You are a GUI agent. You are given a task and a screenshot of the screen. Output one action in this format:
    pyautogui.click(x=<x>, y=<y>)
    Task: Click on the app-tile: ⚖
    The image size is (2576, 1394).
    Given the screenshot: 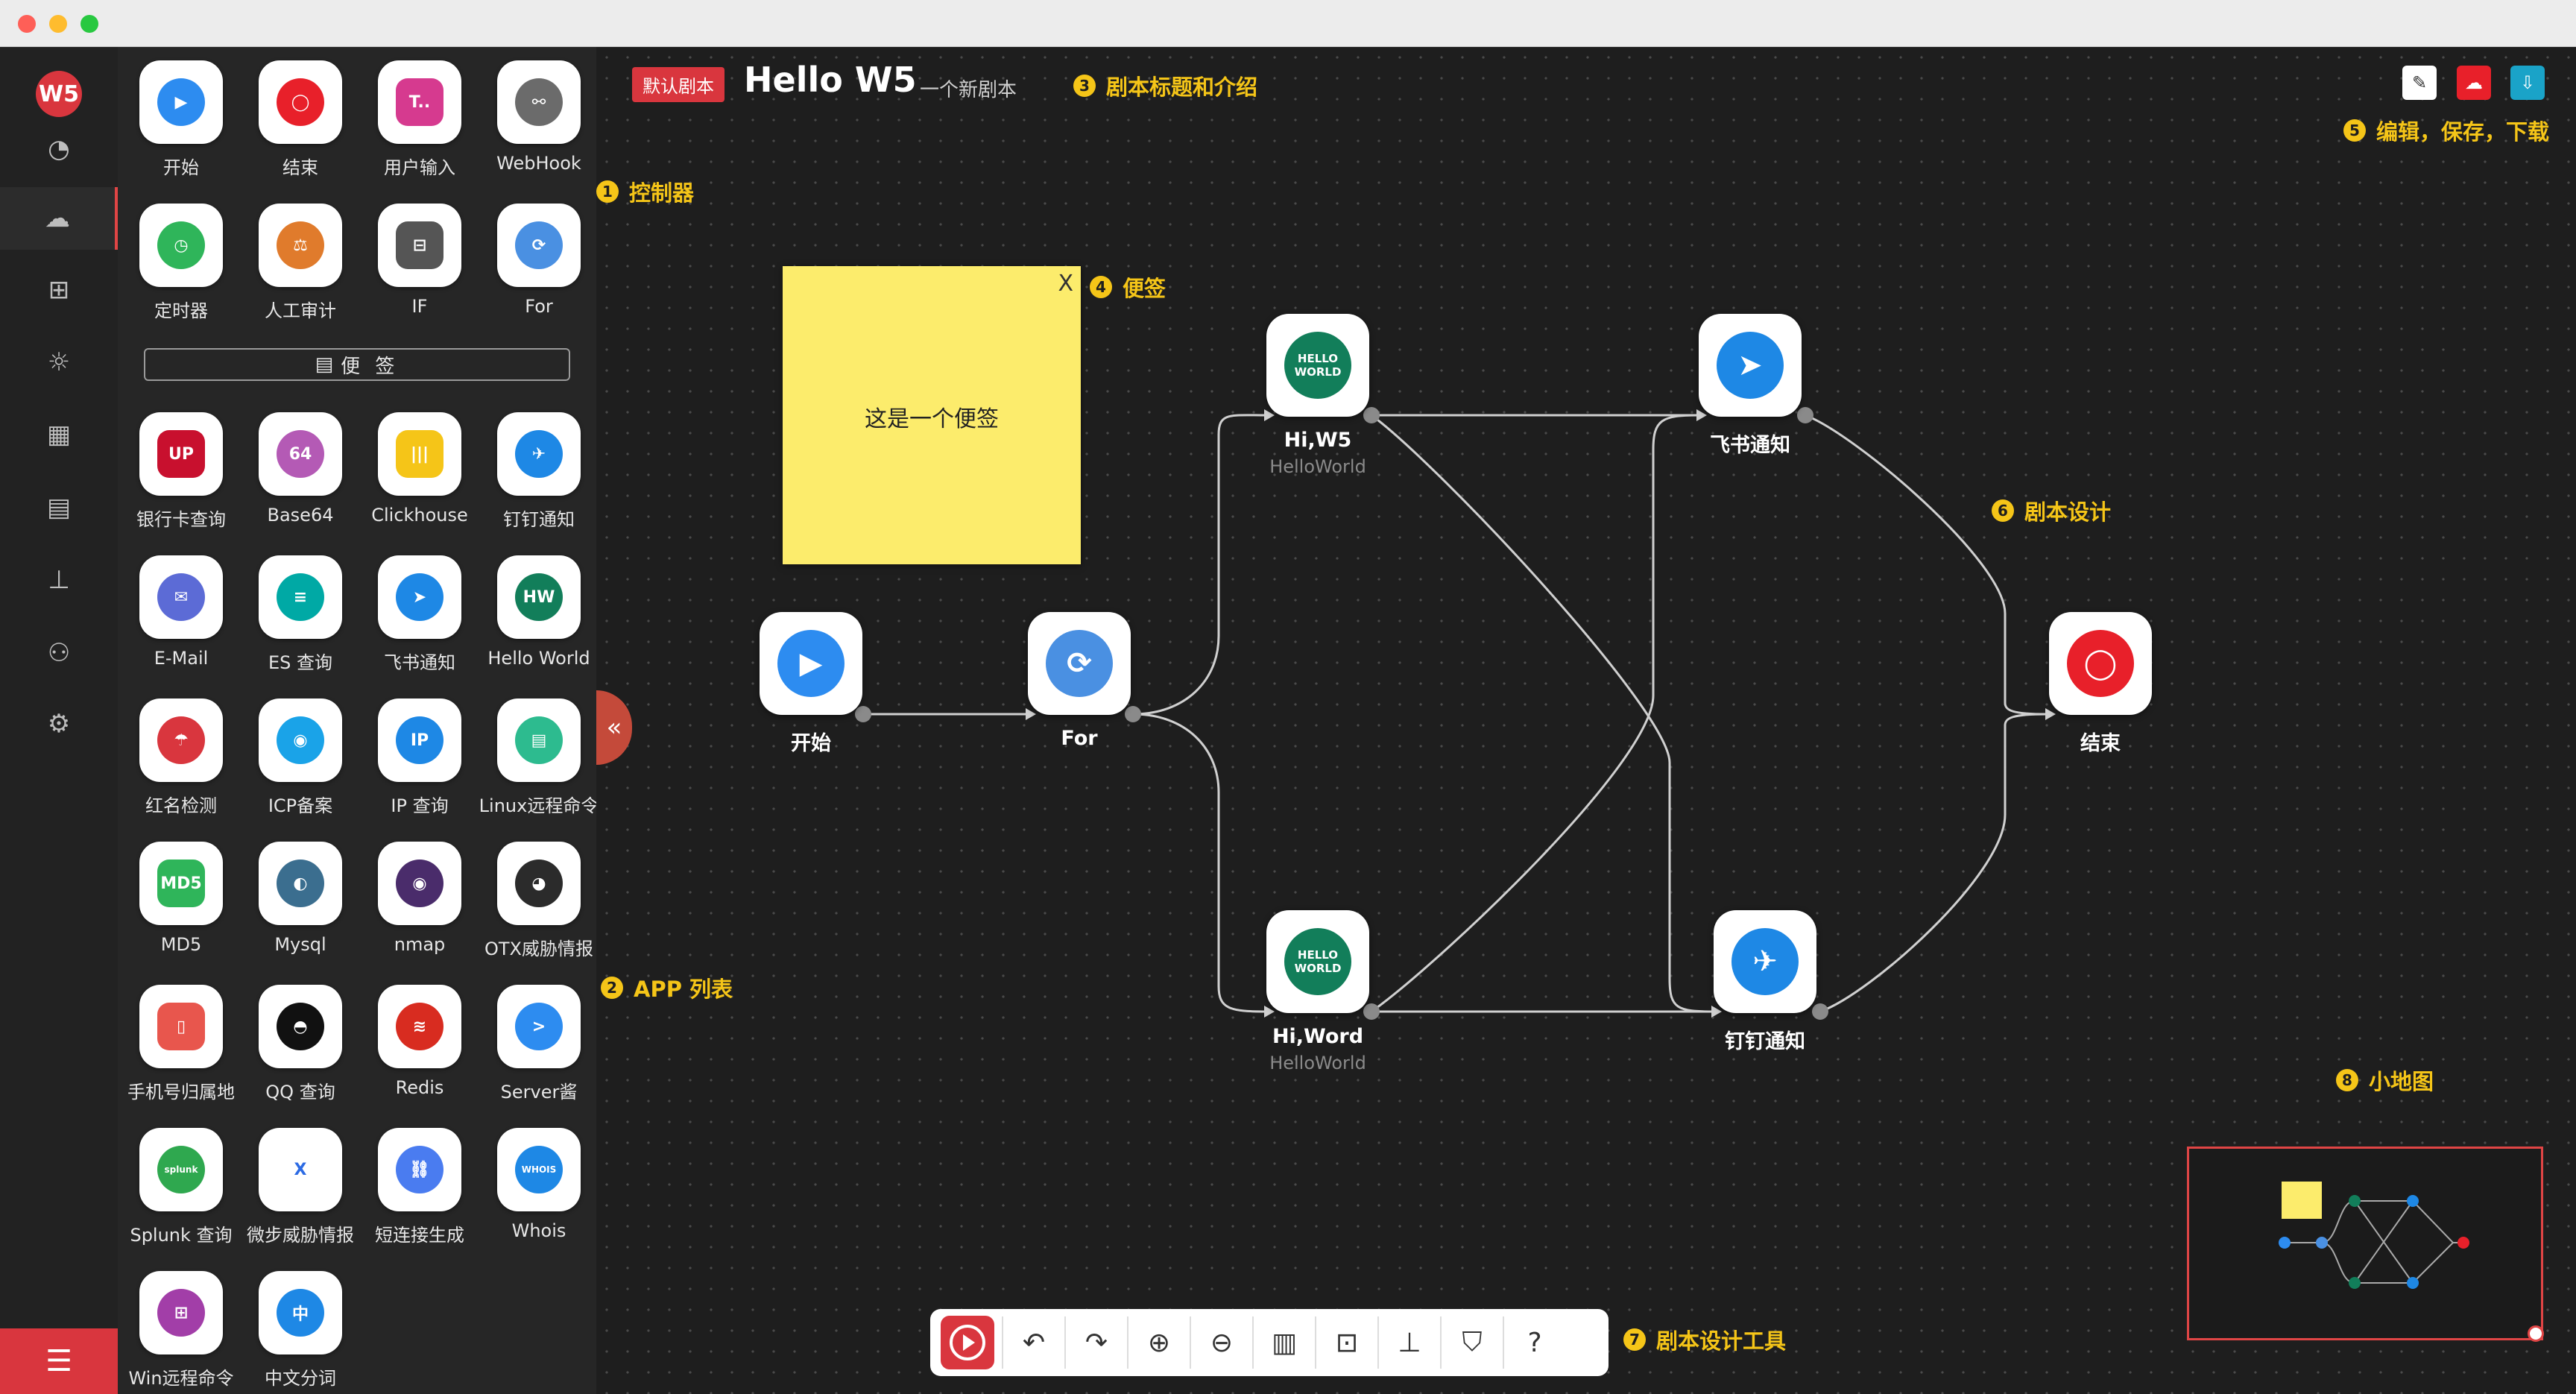 What is the action you would take?
    pyautogui.click(x=300, y=246)
    